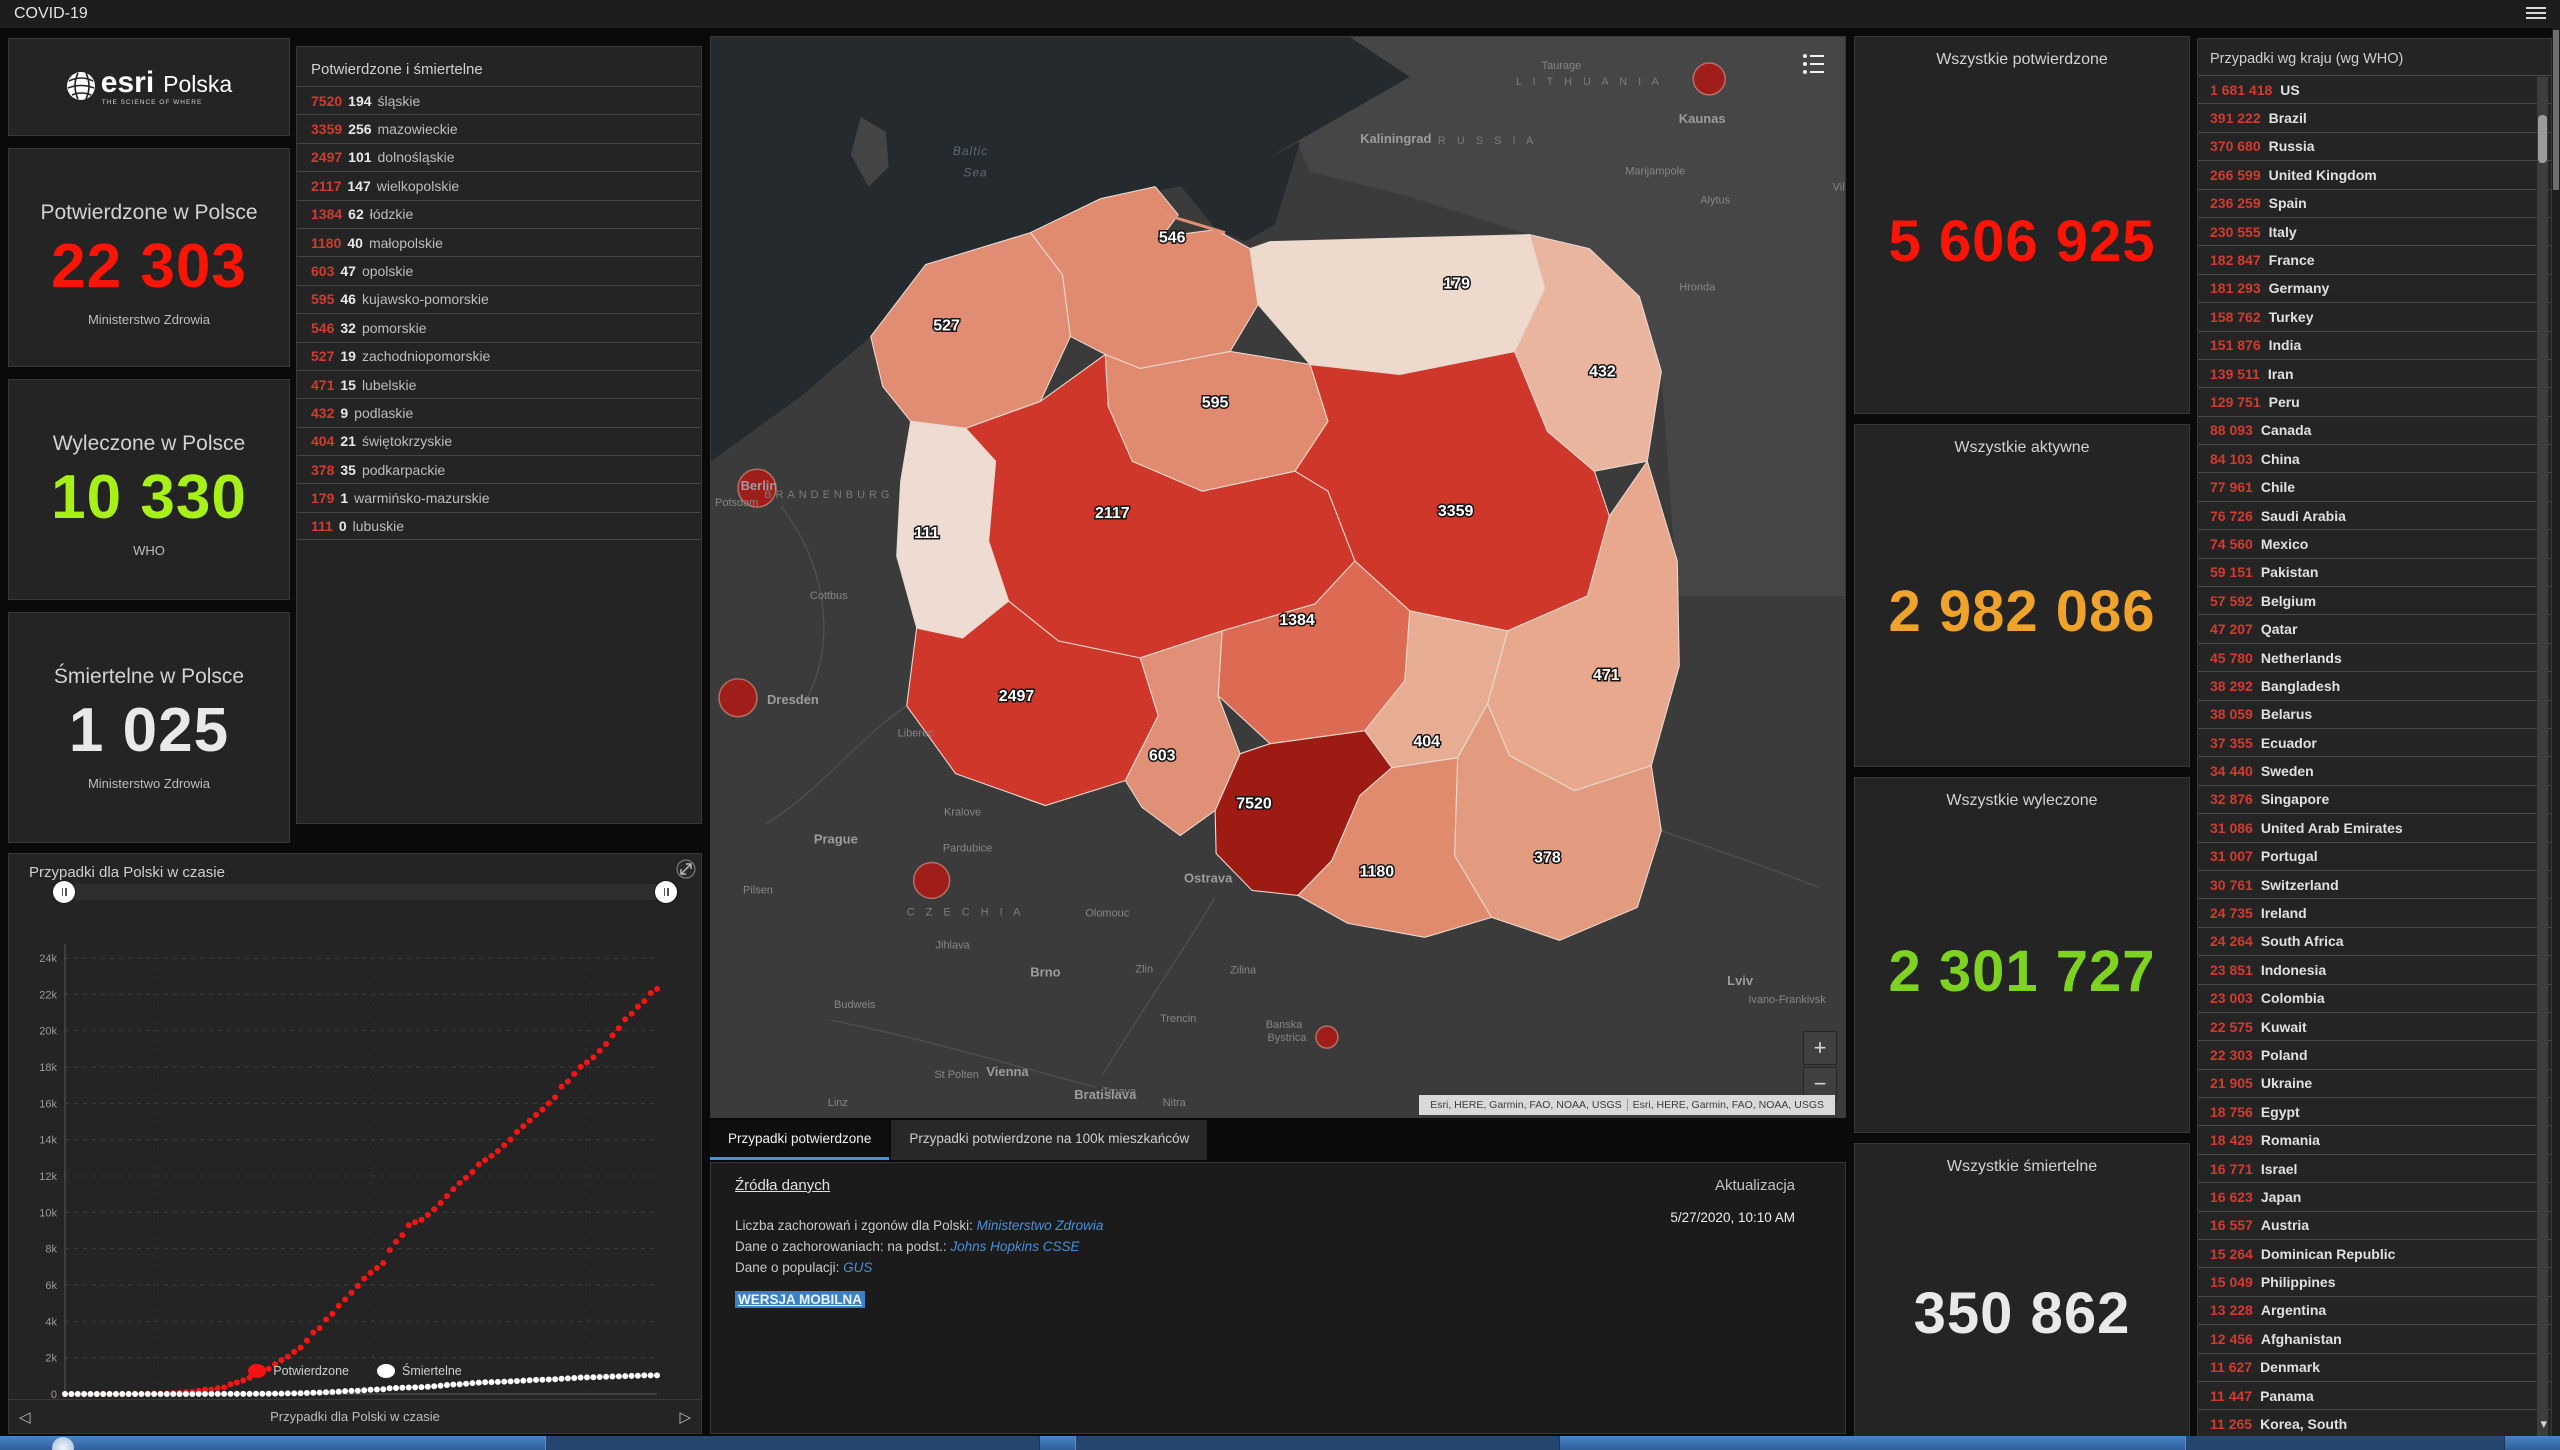 The height and width of the screenshot is (1450, 2560). Describe the element at coordinates (25, 1417) in the screenshot. I see `carousel-left-icon: ◁` at that location.